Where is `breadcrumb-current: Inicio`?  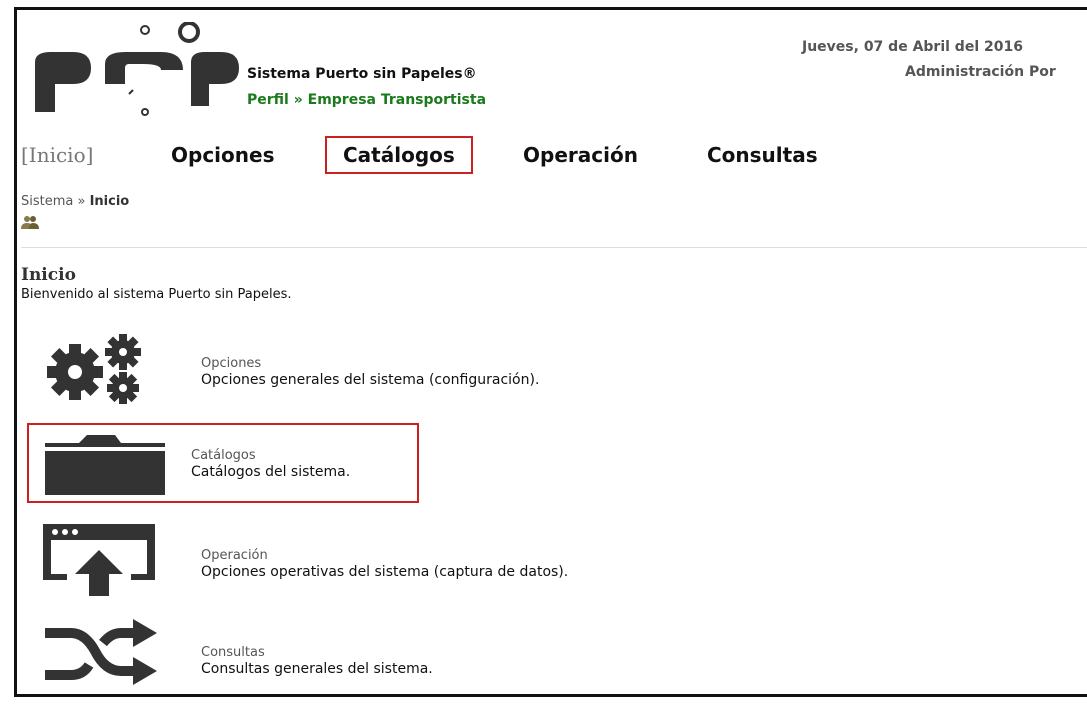 breadcrumb-current: Inicio is located at coordinates (109, 201).